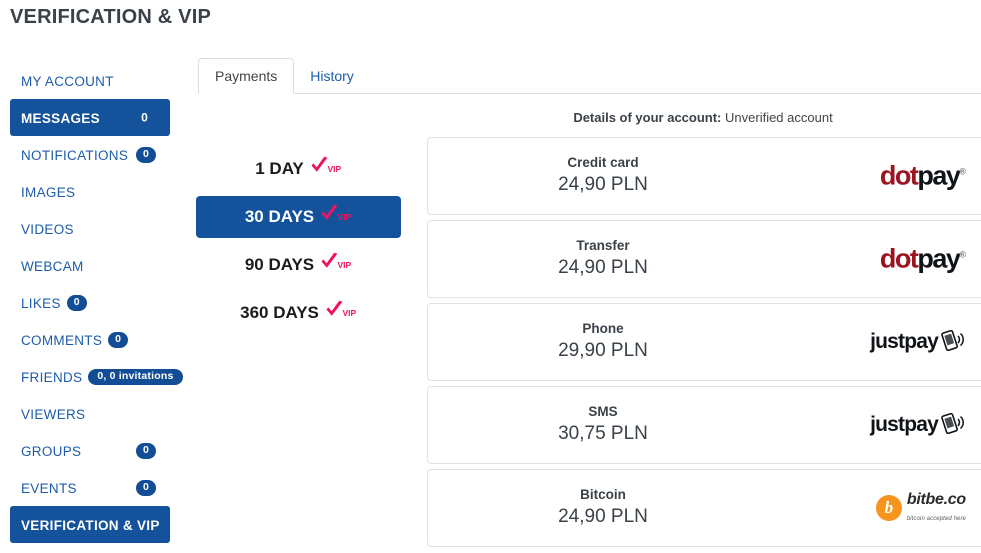 The image size is (981, 553). Describe the element at coordinates (279, 168) in the screenshot. I see `duration-label: 1 DAY` at that location.